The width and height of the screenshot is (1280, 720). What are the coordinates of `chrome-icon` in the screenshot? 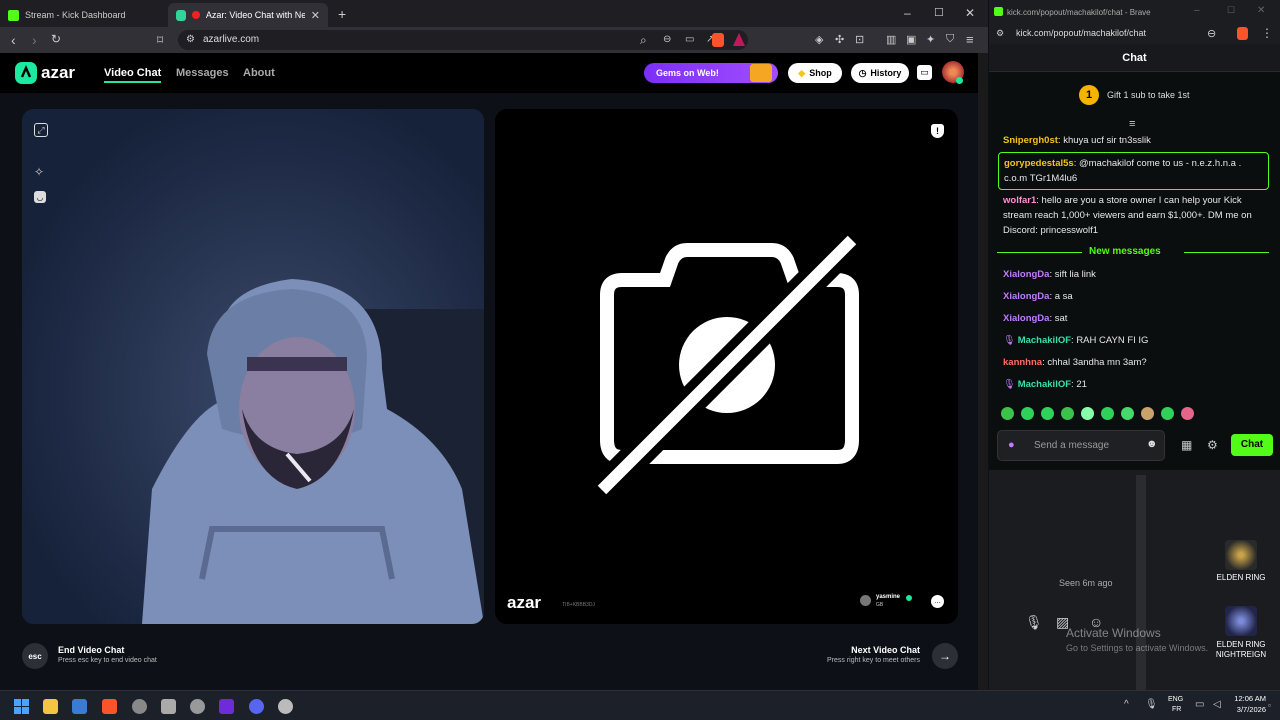 It's located at (197, 706).